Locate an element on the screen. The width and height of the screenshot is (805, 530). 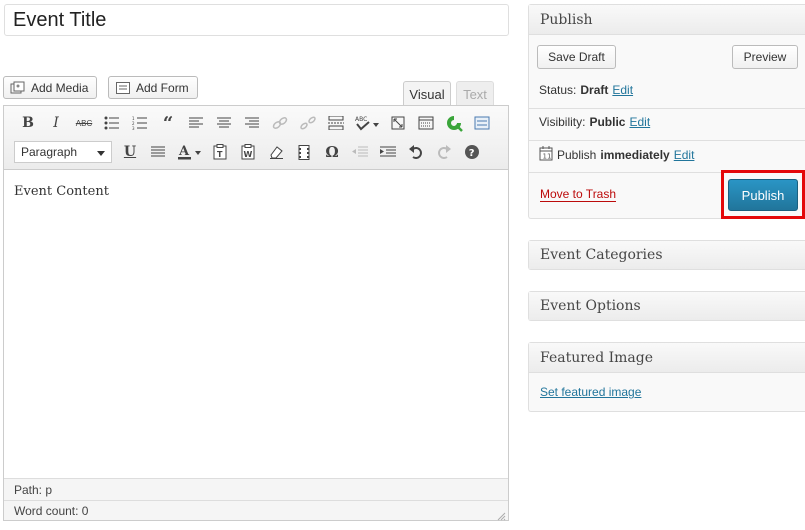
indent-icon is located at coordinates (388, 152).